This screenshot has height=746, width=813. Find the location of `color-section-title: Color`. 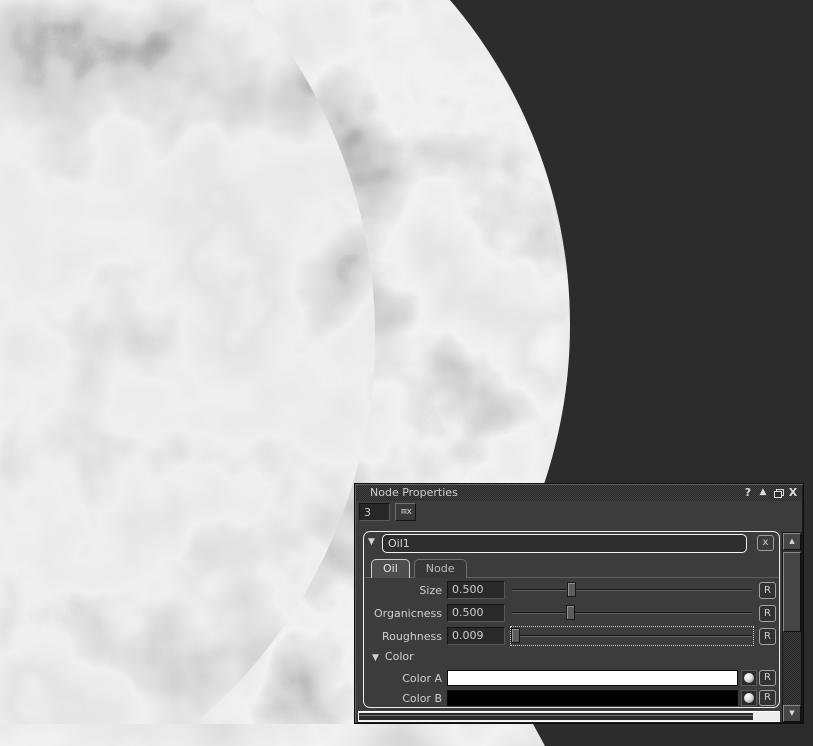

color-section-title: Color is located at coordinates (399, 656).